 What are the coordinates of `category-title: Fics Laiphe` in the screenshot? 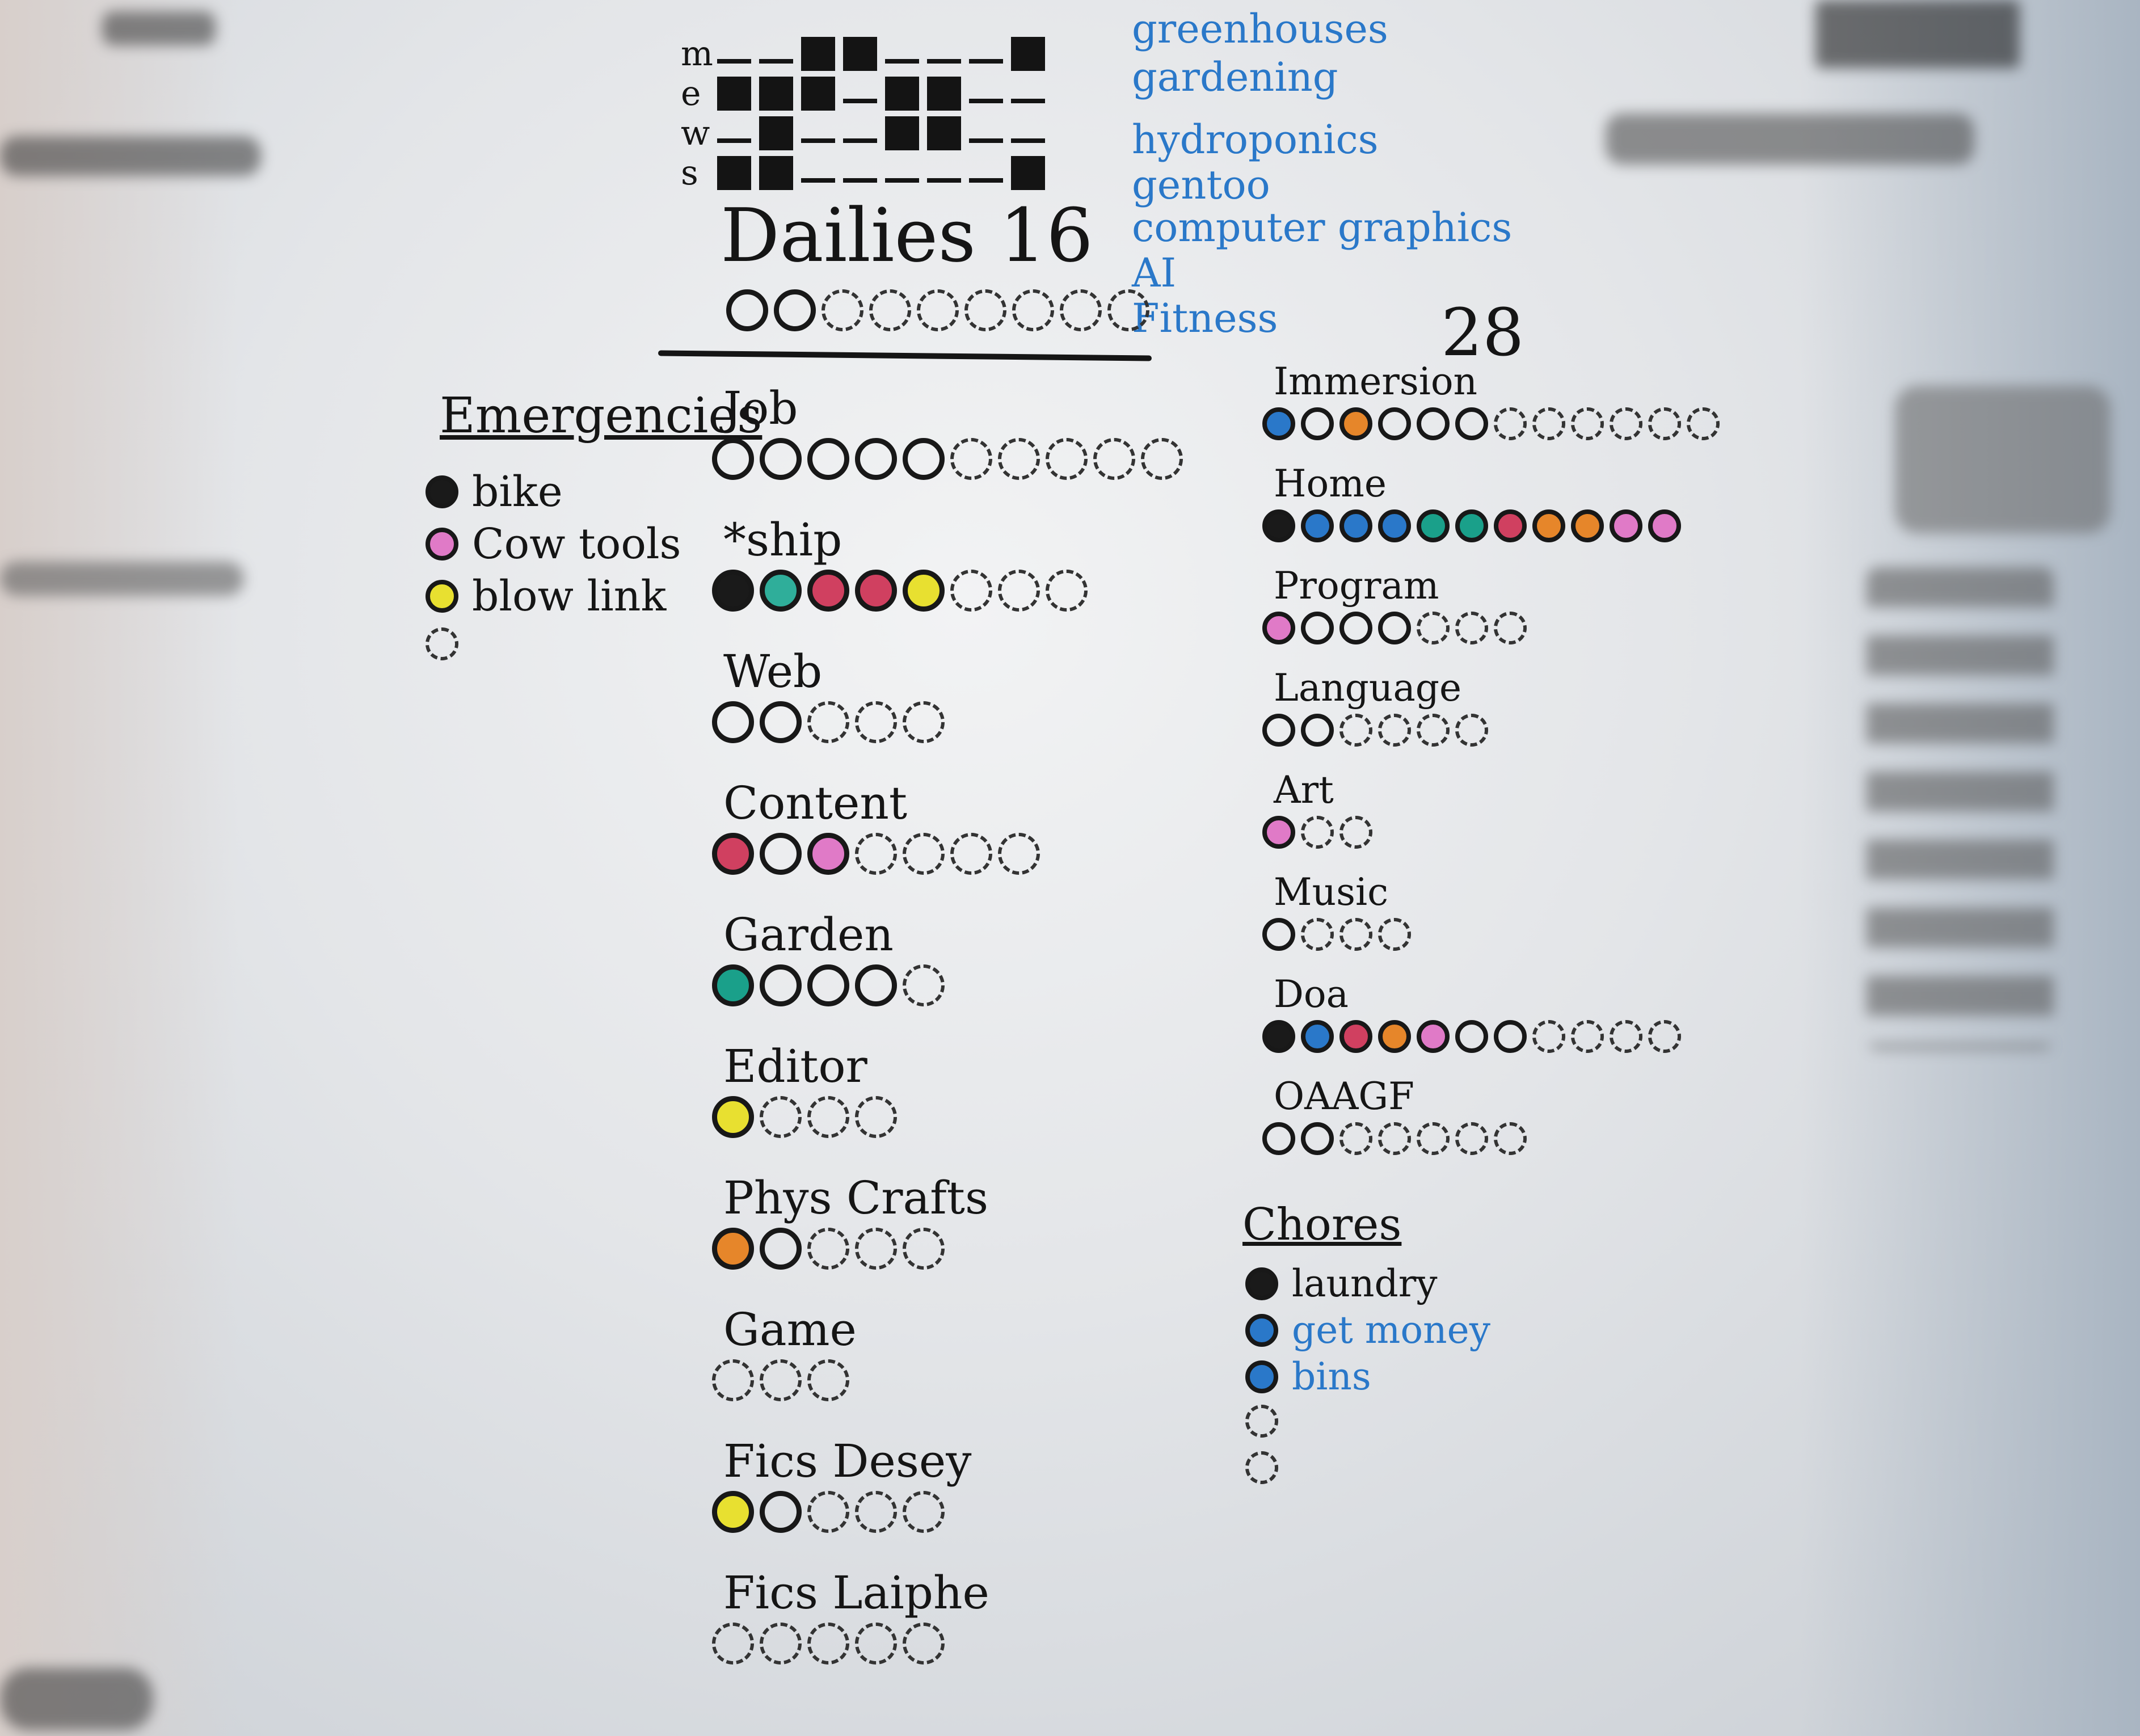 It's located at (856, 1592).